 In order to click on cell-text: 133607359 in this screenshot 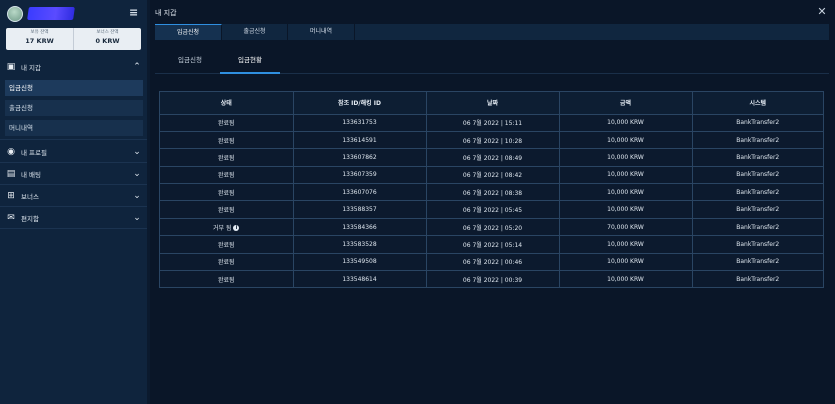, I will do `click(359, 175)`.